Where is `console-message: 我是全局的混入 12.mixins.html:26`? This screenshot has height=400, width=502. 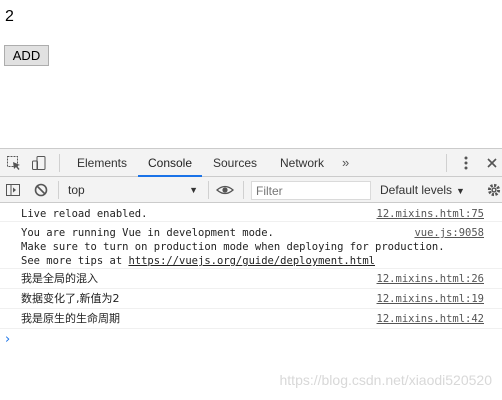 console-message: 我是全局的混入 12.mixins.html:26 is located at coordinates (251, 279).